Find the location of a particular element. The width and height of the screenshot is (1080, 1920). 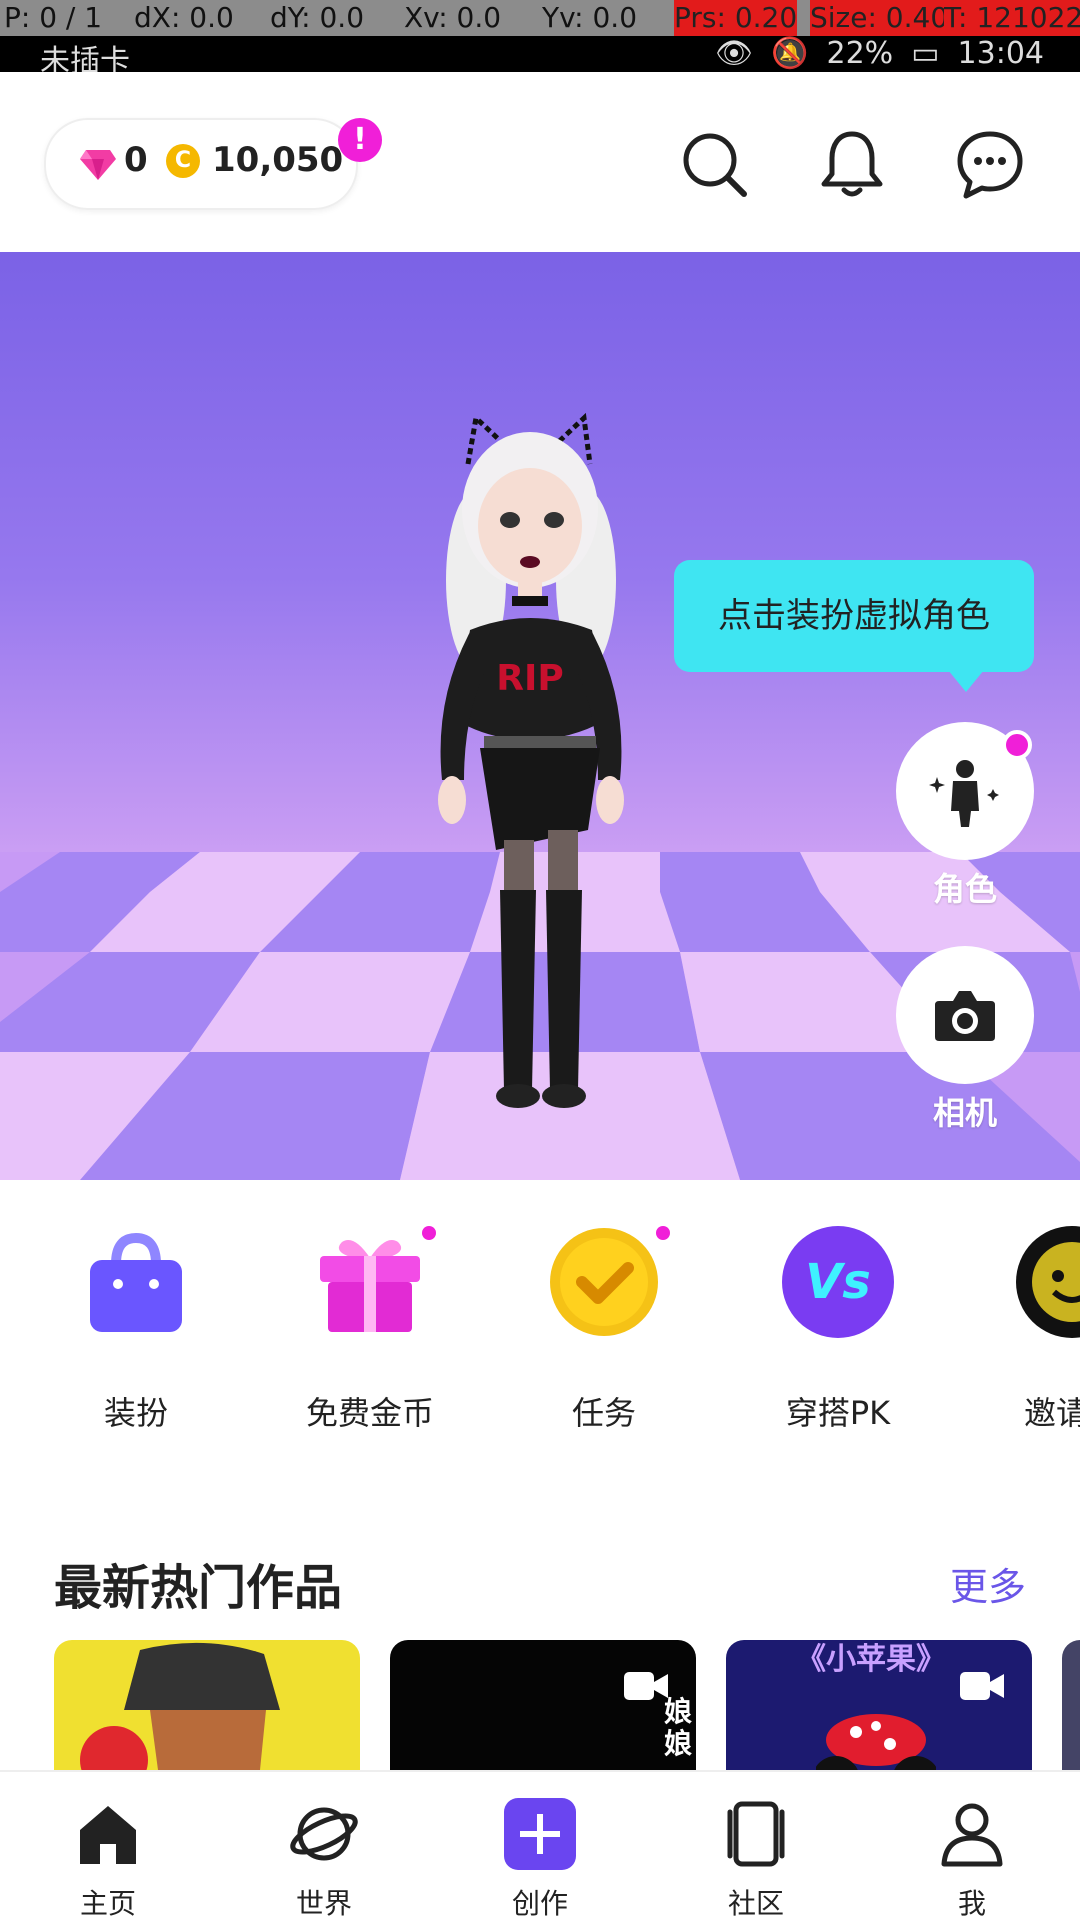

debug-size: Size: 0.40 is located at coordinates (879, 18).